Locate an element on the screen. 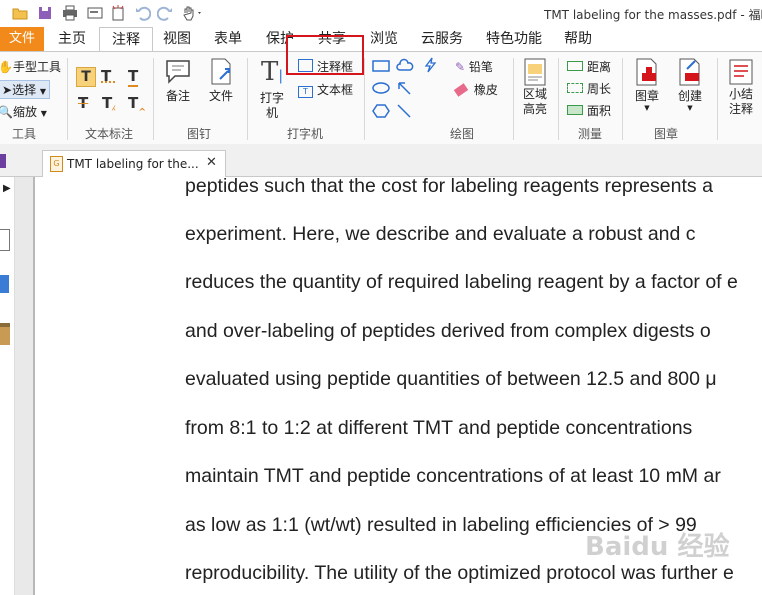 This screenshot has width=762, height=595. document-tab-strip: G TMT labeling for the... ✕ is located at coordinates (381, 160).